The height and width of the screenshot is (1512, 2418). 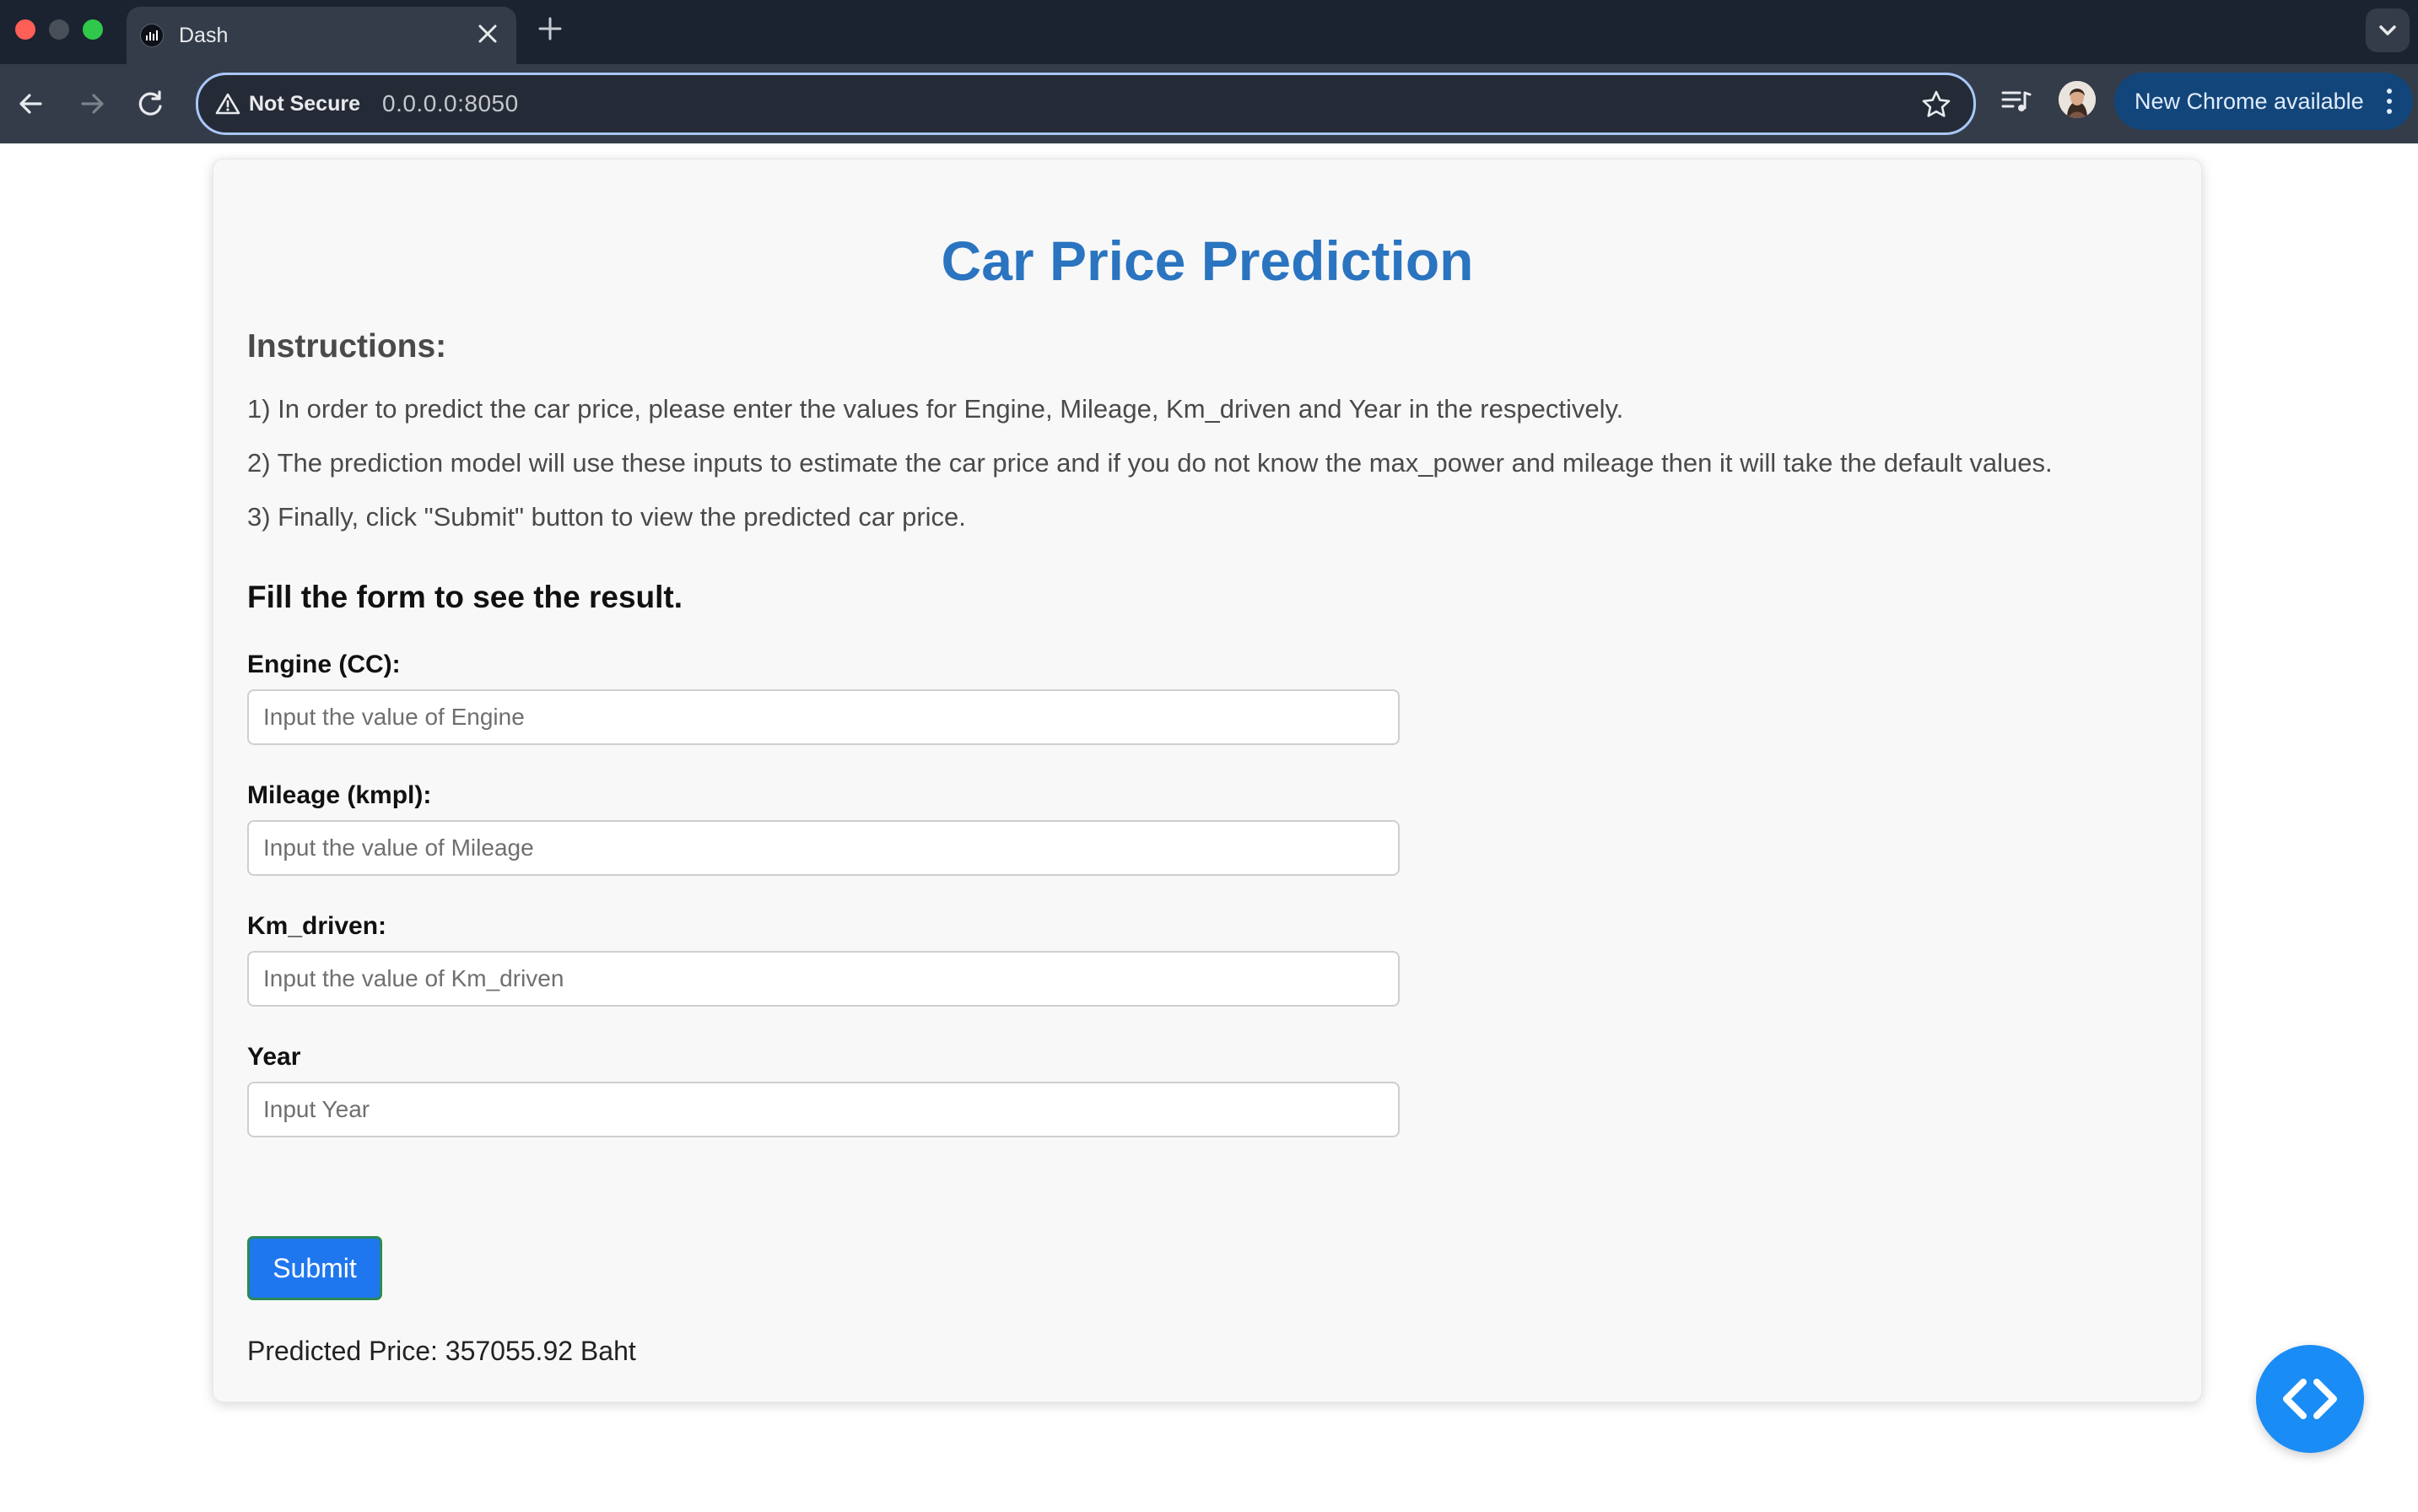 What do you see at coordinates (347, 346) in the screenshot?
I see `instructions-heading: Instructions:` at bounding box center [347, 346].